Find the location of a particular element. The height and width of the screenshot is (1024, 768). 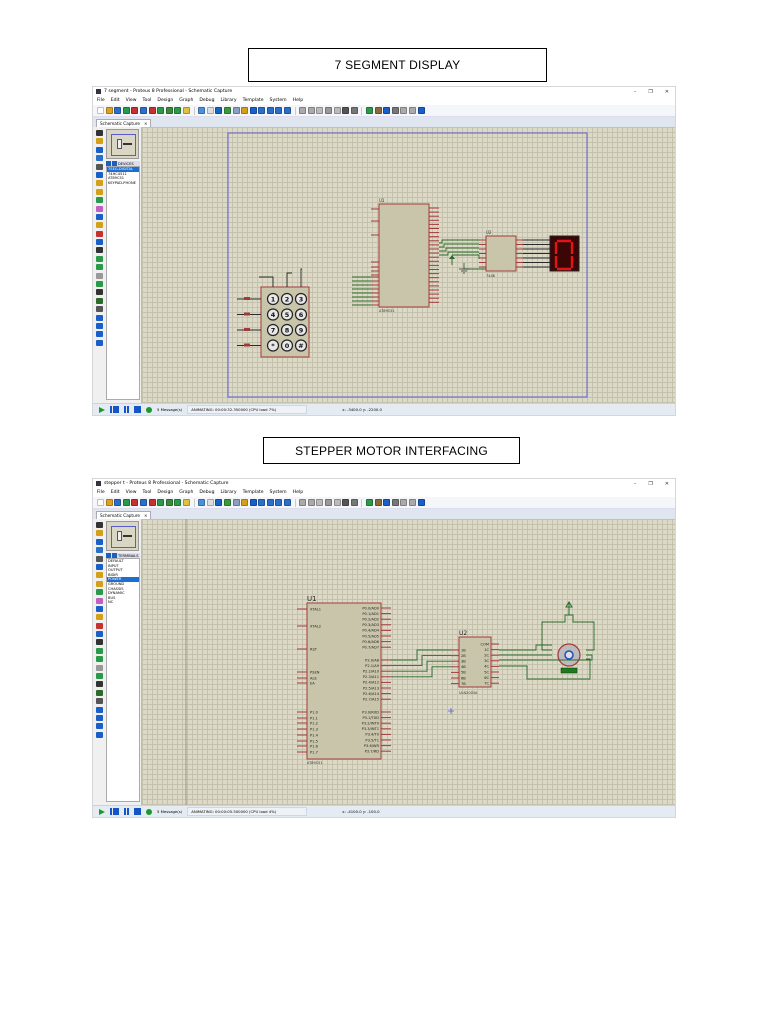

menu-item: File is located at coordinates (101, 100).